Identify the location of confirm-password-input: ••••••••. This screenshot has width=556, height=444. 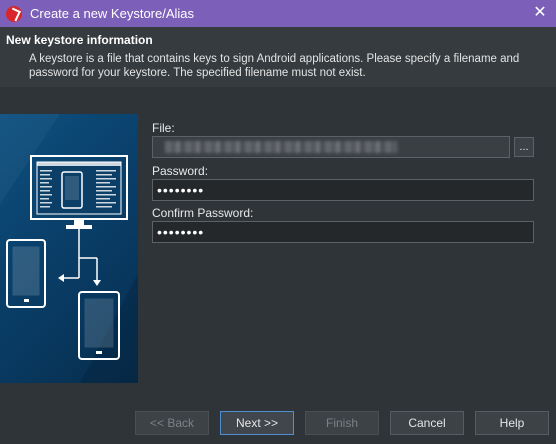
(343, 232).